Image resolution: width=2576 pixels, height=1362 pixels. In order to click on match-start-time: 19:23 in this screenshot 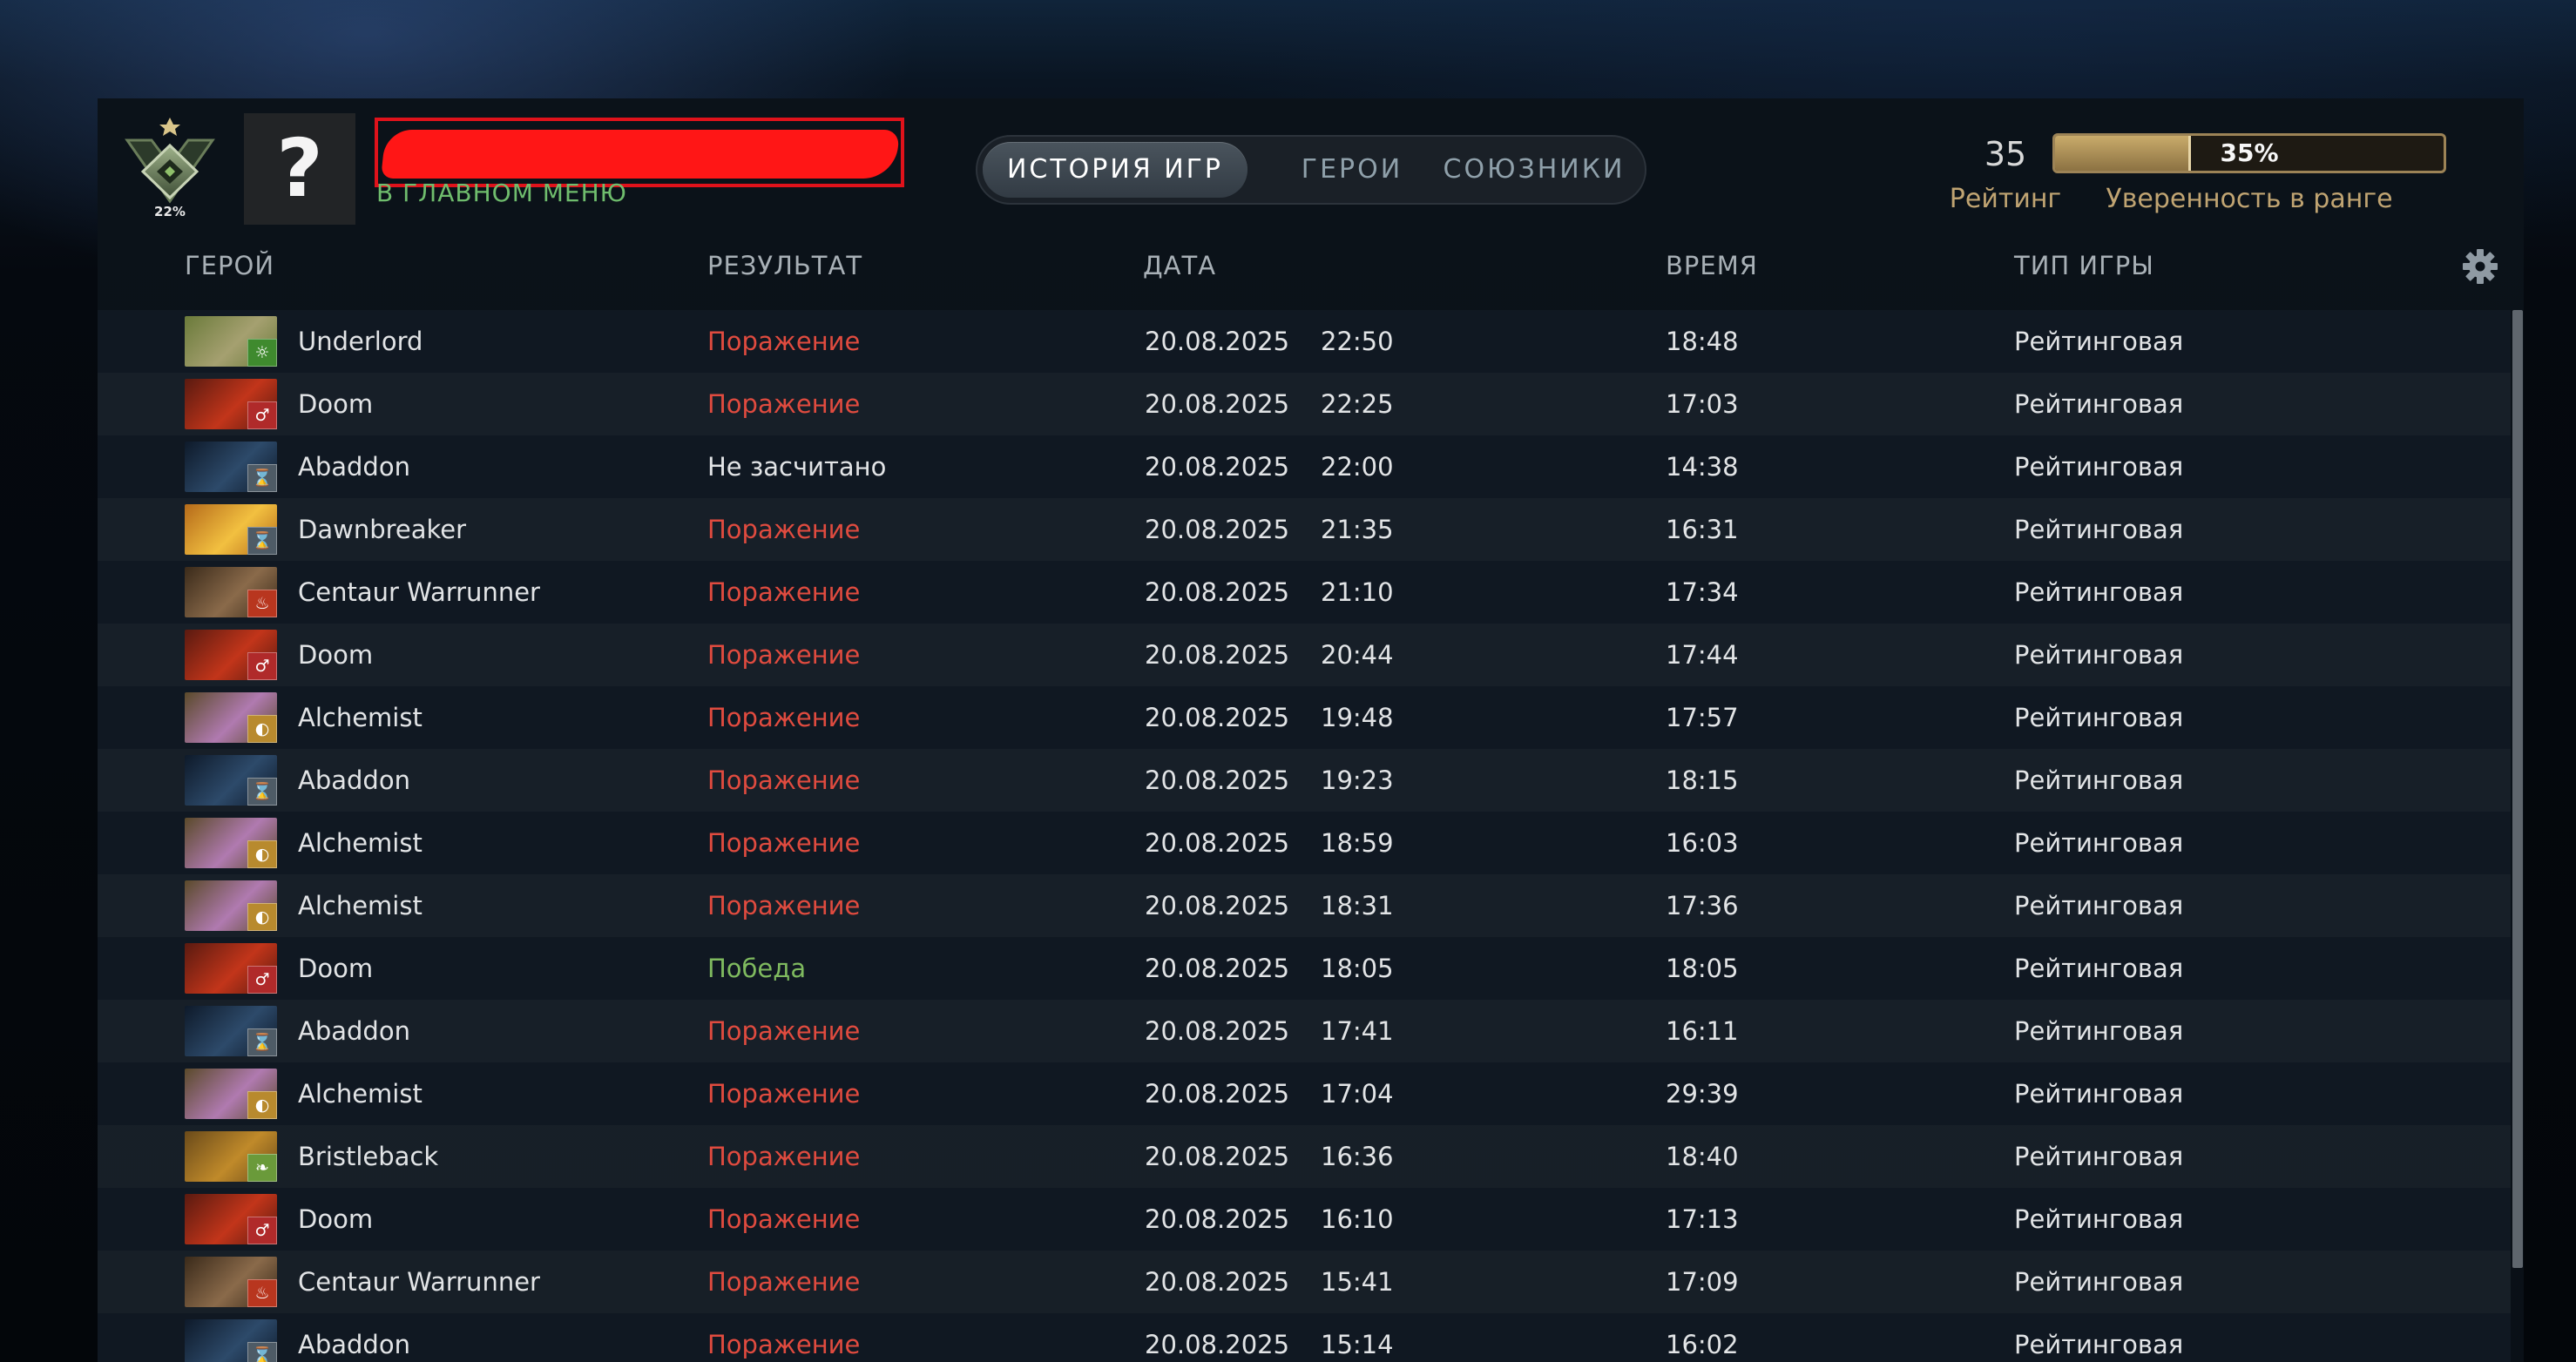, I will do `click(1357, 780)`.